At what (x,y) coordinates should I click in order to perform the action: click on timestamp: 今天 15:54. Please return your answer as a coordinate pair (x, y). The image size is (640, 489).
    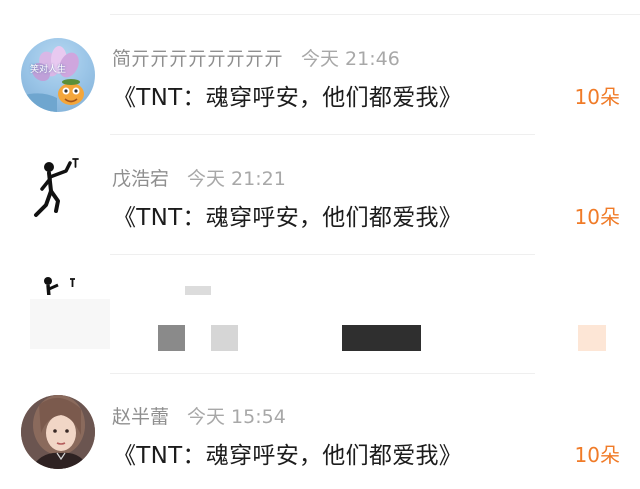
    Looking at the image, I should click on (236, 417).